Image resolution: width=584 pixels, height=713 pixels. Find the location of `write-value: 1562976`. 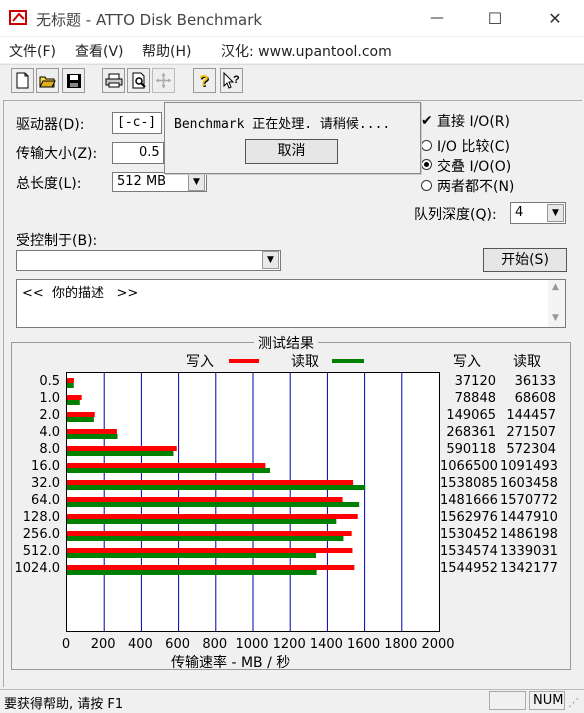

write-value: 1562976 is located at coordinates (469, 517).